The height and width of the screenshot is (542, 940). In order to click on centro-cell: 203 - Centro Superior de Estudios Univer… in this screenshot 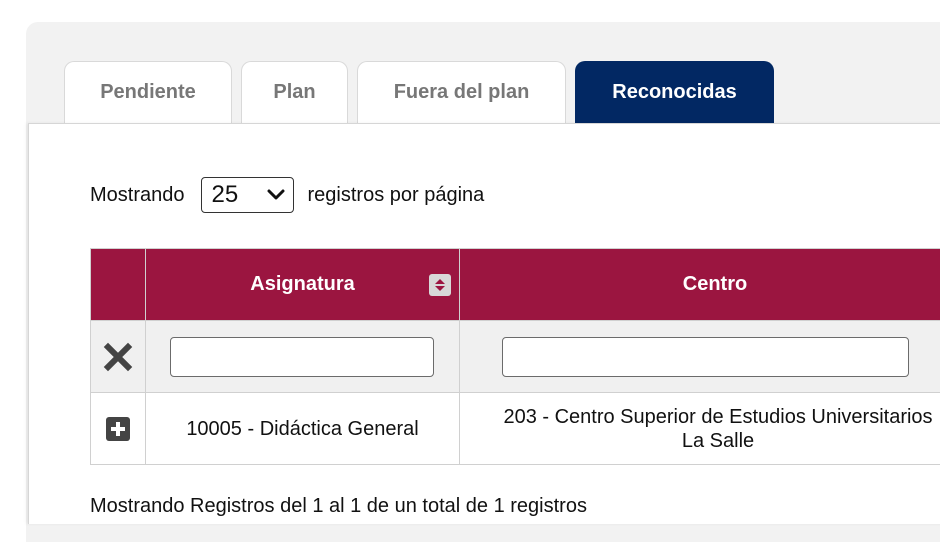, I will do `click(700, 429)`.